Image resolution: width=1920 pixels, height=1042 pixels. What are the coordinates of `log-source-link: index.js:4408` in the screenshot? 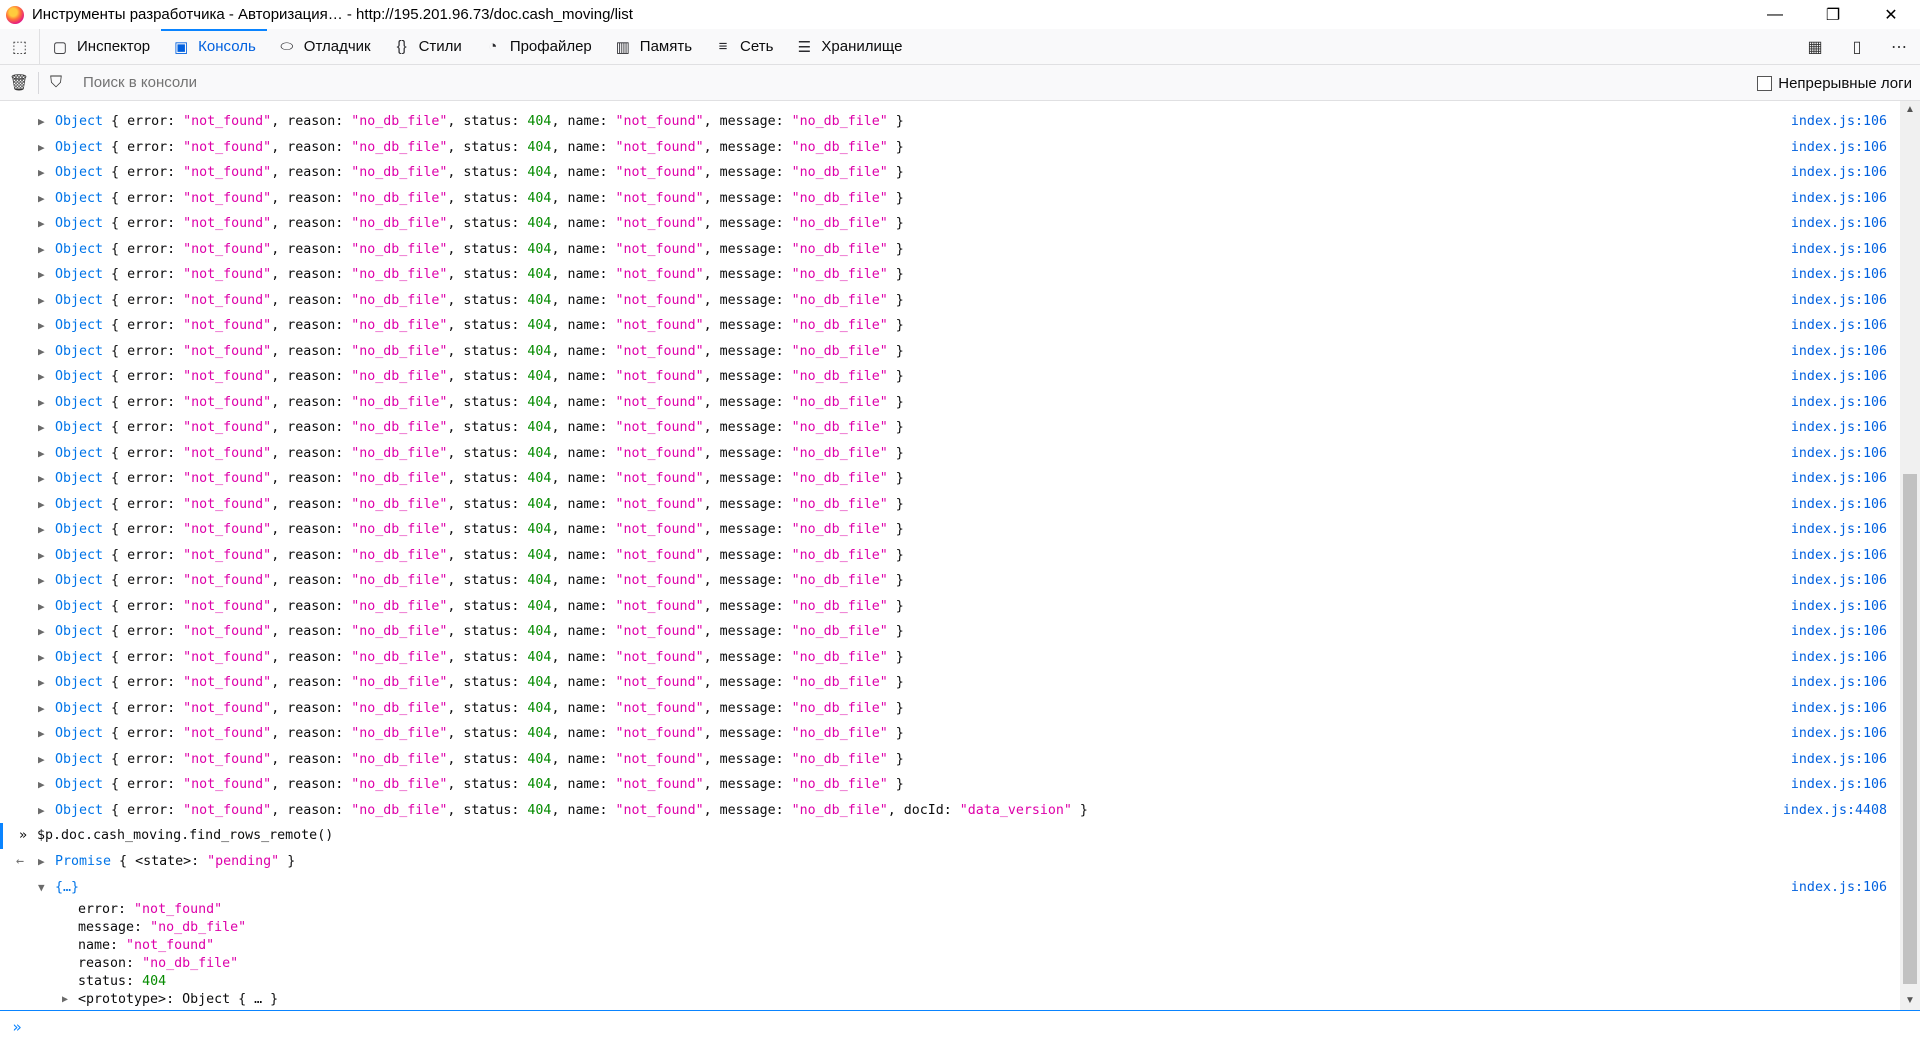 It's located at (1835, 811).